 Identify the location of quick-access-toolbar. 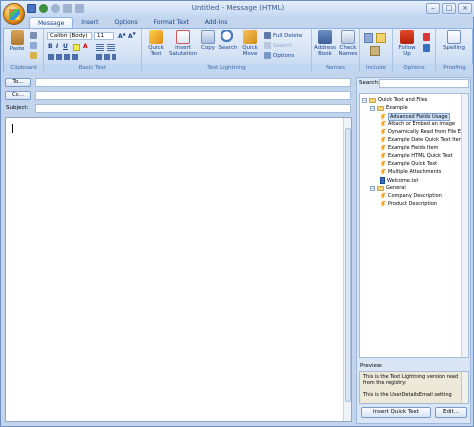
(55, 8).